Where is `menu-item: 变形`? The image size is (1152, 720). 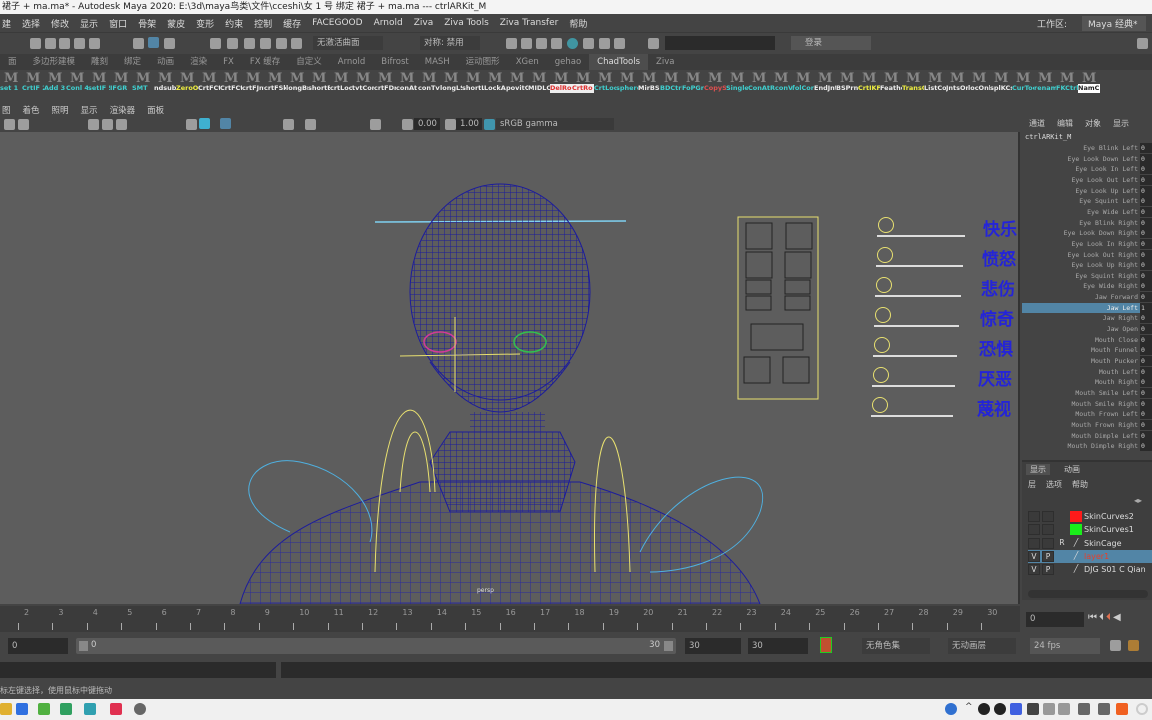
menu-item: 变形 is located at coordinates (205, 23).